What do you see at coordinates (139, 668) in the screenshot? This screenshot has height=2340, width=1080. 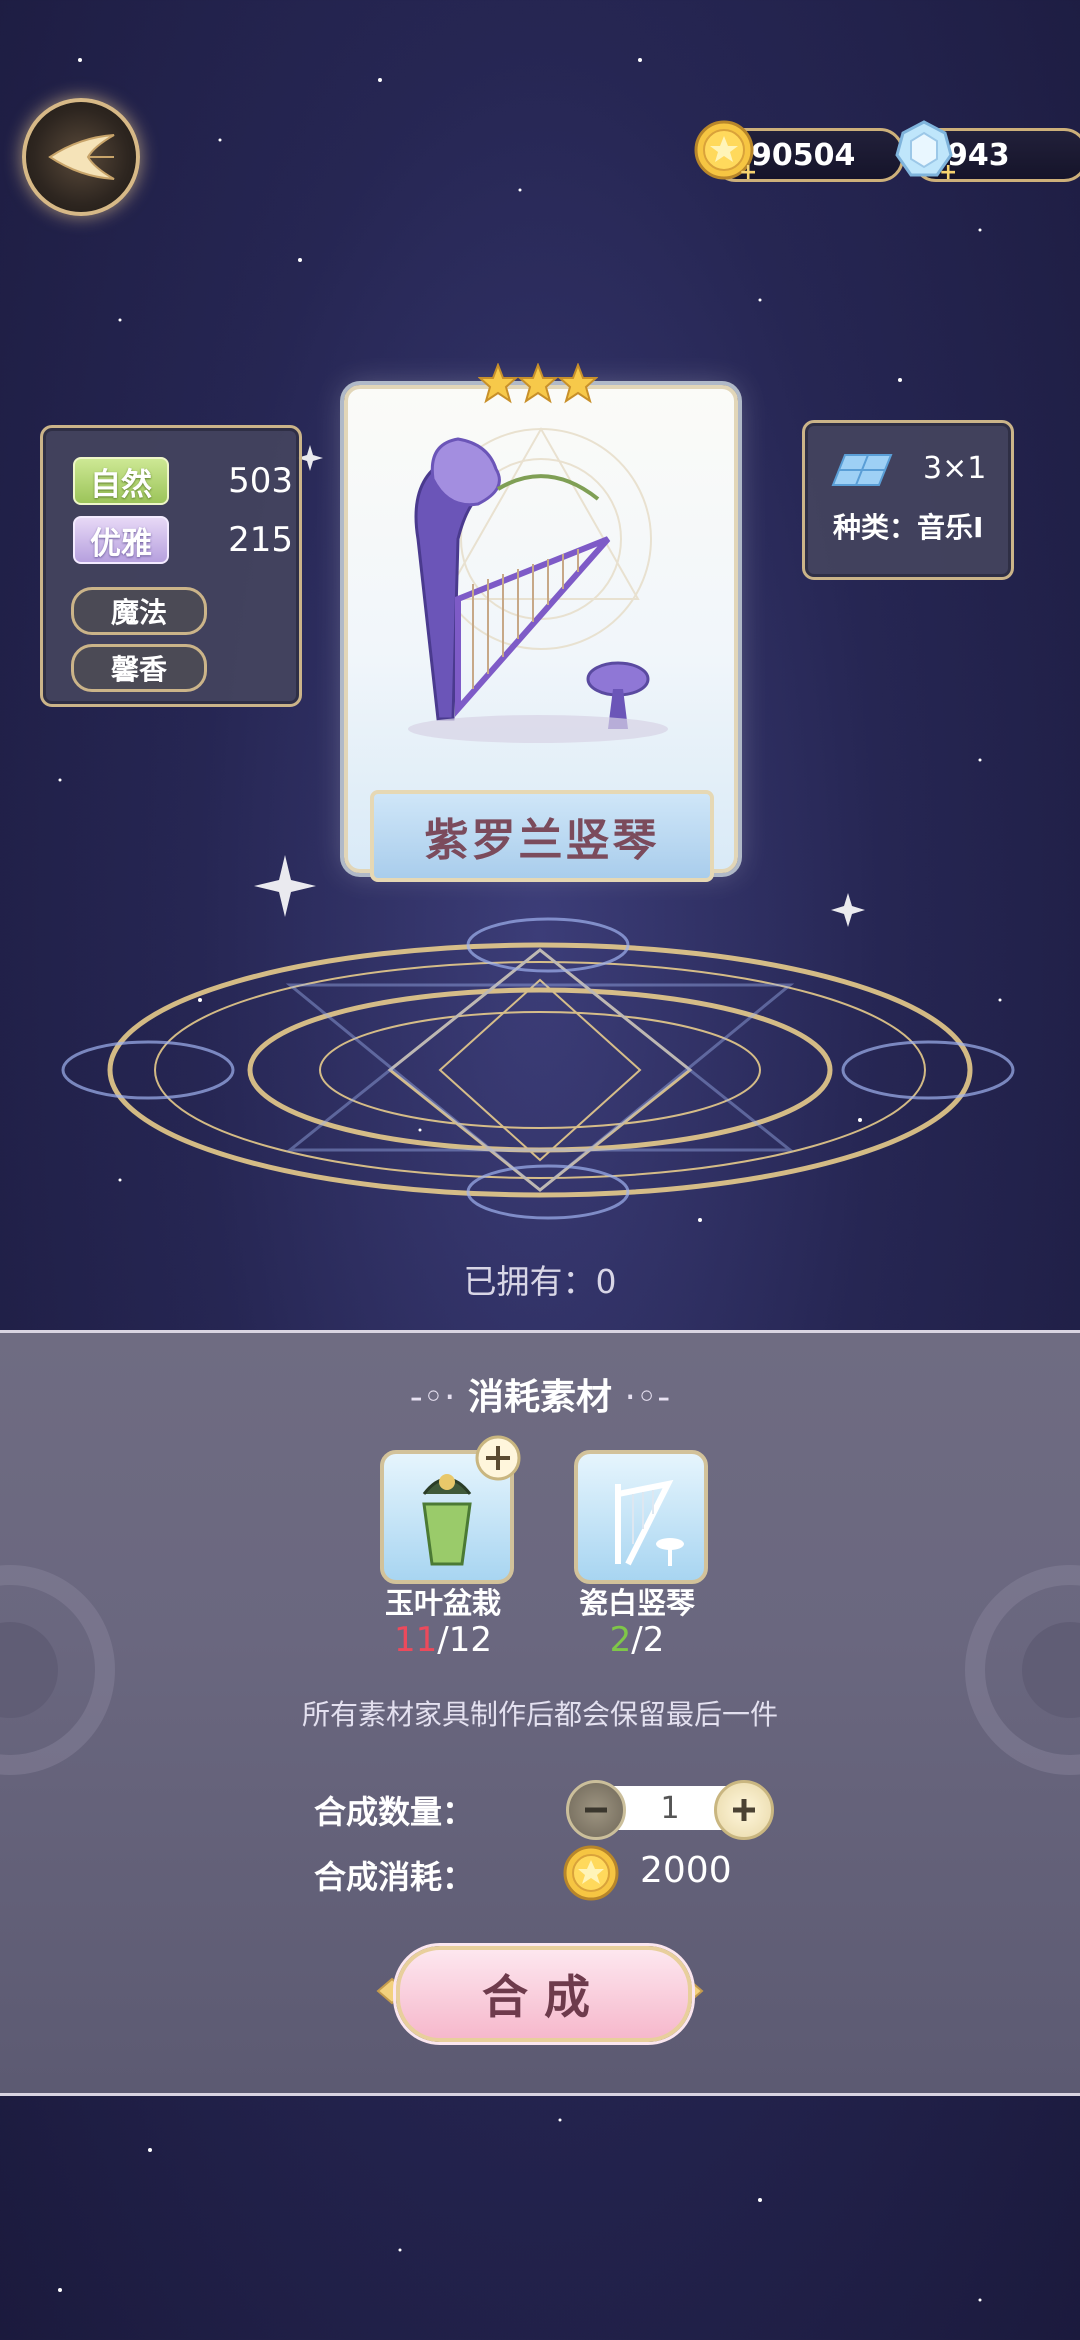 I see `tag-fragrance: 馨香` at bounding box center [139, 668].